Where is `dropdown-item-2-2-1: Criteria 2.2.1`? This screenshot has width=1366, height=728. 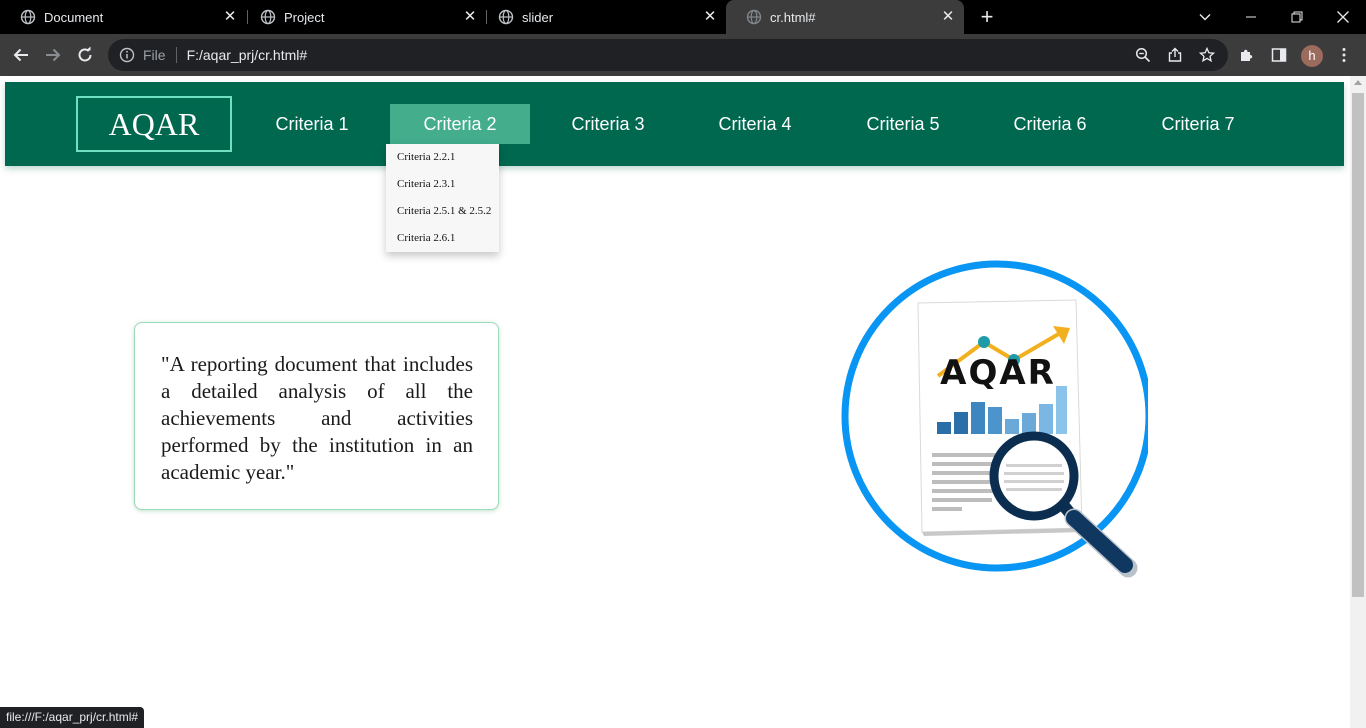 dropdown-item-2-2-1: Criteria 2.2.1 is located at coordinates (426, 157).